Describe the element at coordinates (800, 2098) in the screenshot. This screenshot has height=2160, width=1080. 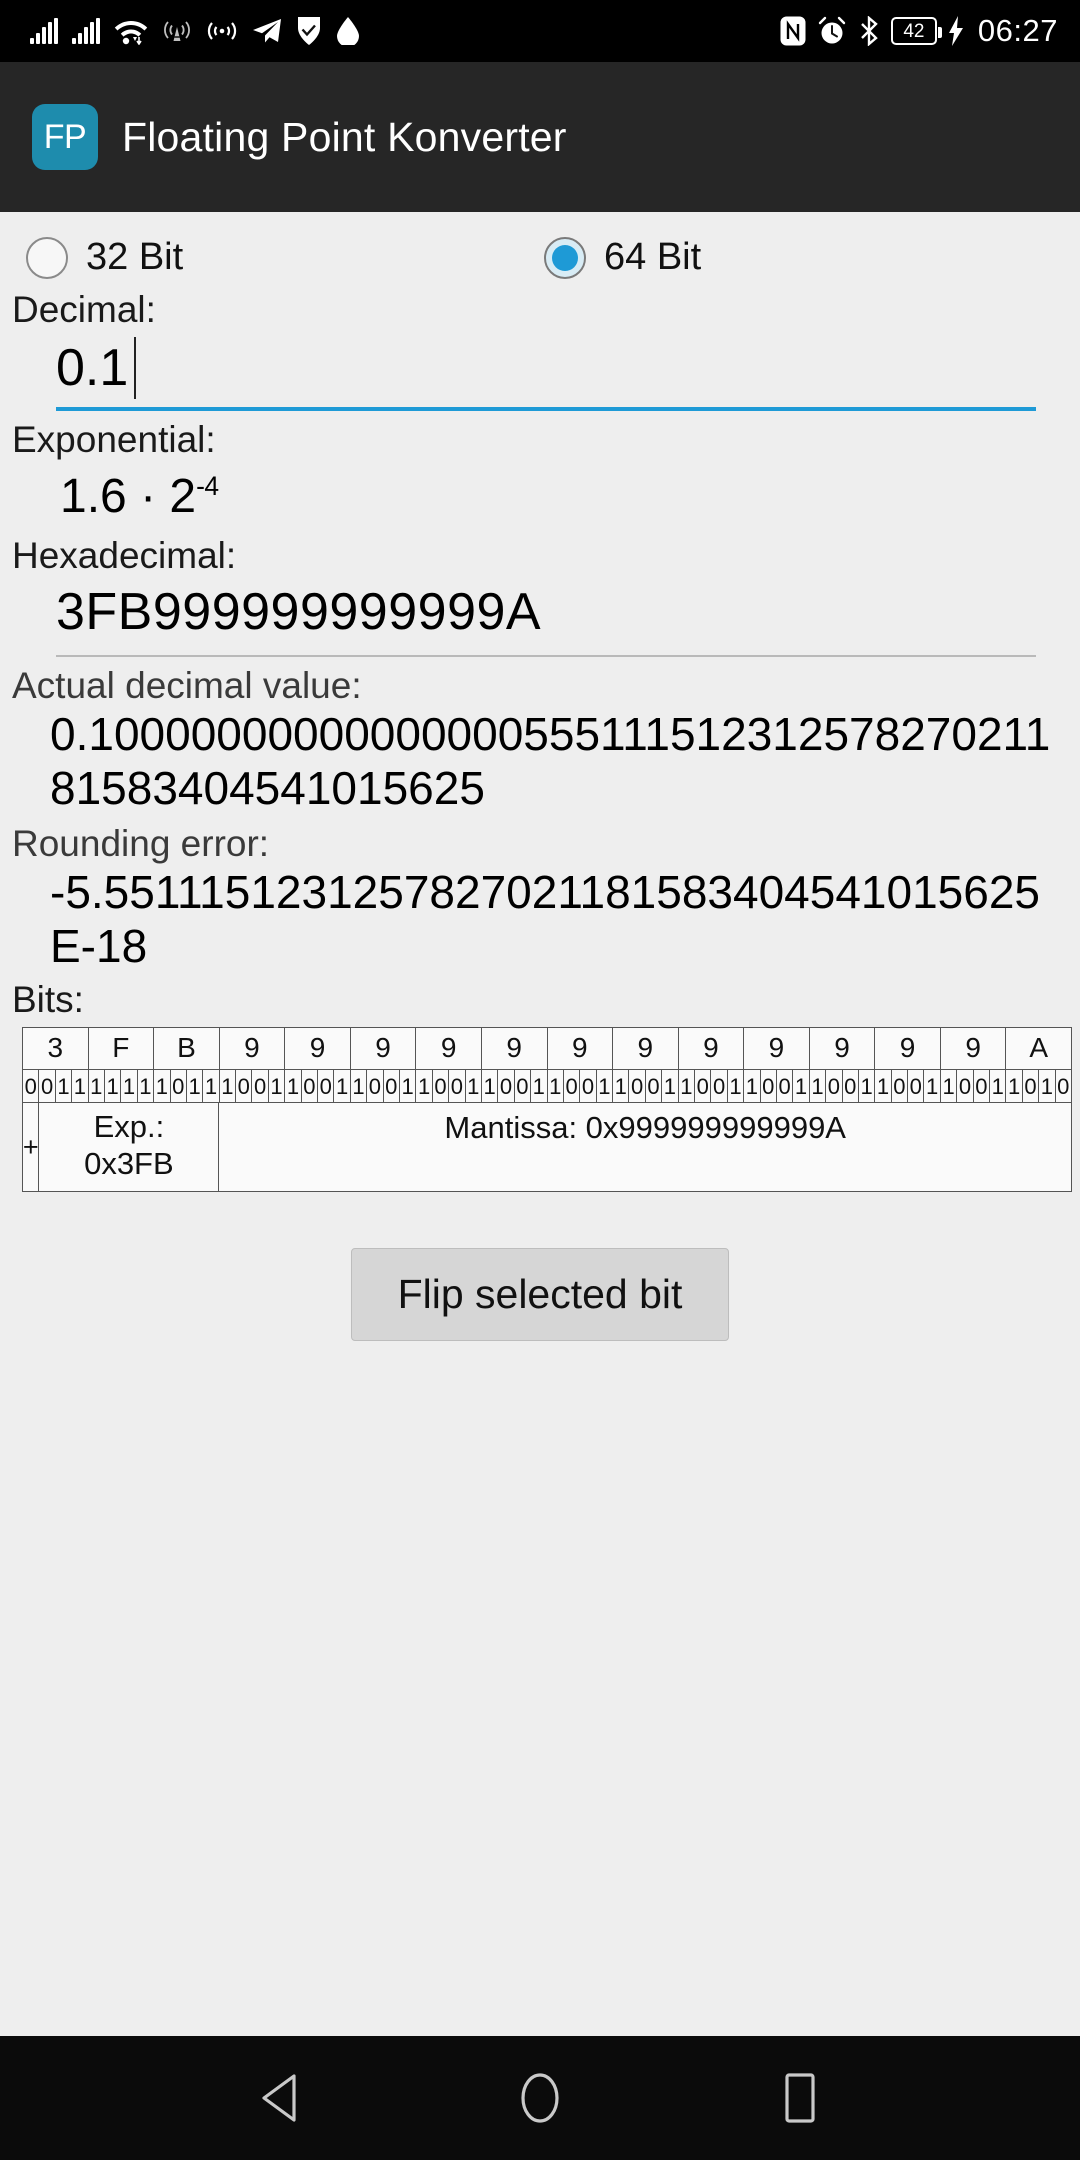
I see `recents-square-icon` at that location.